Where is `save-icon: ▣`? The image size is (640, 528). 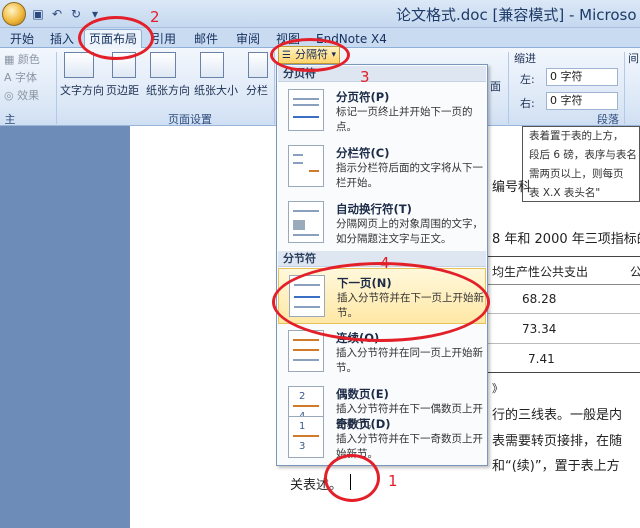
save-icon: ▣ is located at coordinates (38, 14).